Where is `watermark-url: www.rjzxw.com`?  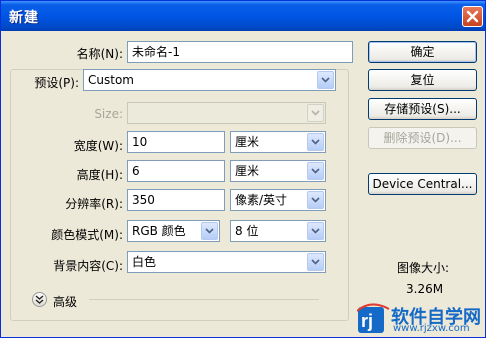 watermark-url: www.rjzxw.com is located at coordinates (431, 328).